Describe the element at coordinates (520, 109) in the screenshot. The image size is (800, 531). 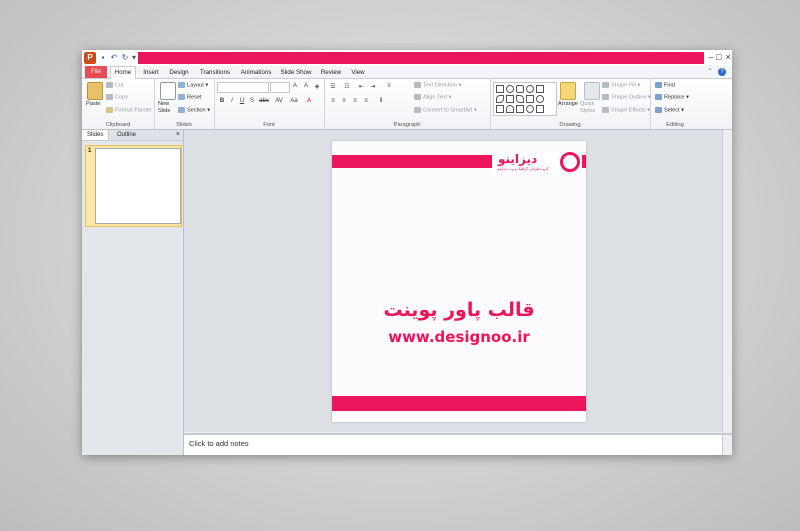
I see `callout-shape-icon` at that location.